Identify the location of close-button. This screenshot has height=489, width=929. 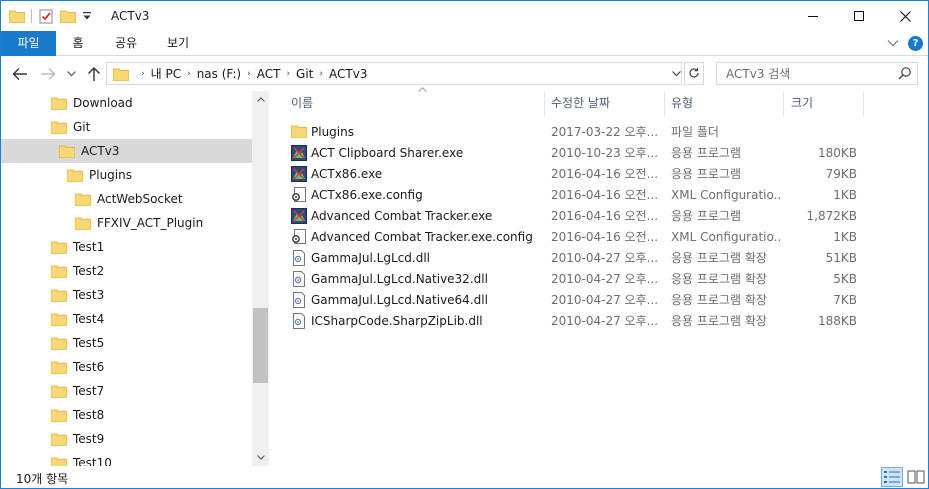
(905, 16).